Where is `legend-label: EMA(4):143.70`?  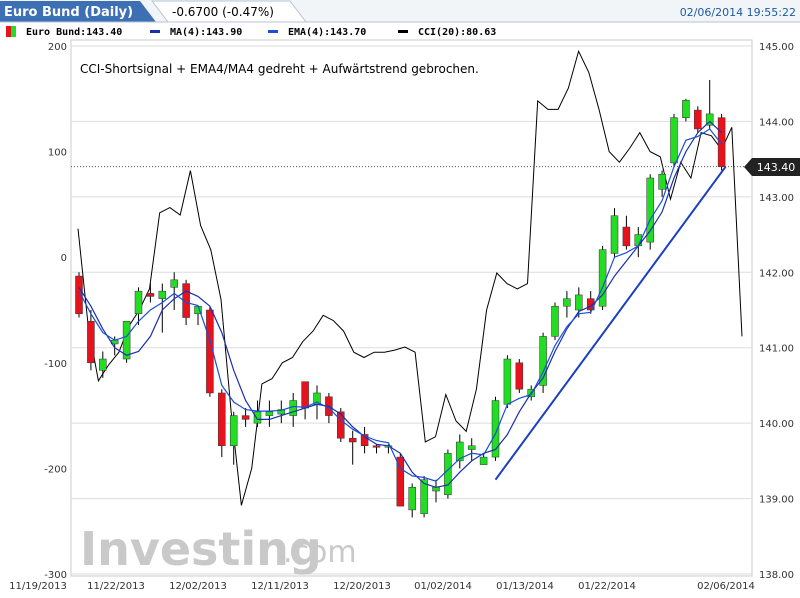 legend-label: EMA(4):143.70 is located at coordinates (327, 32).